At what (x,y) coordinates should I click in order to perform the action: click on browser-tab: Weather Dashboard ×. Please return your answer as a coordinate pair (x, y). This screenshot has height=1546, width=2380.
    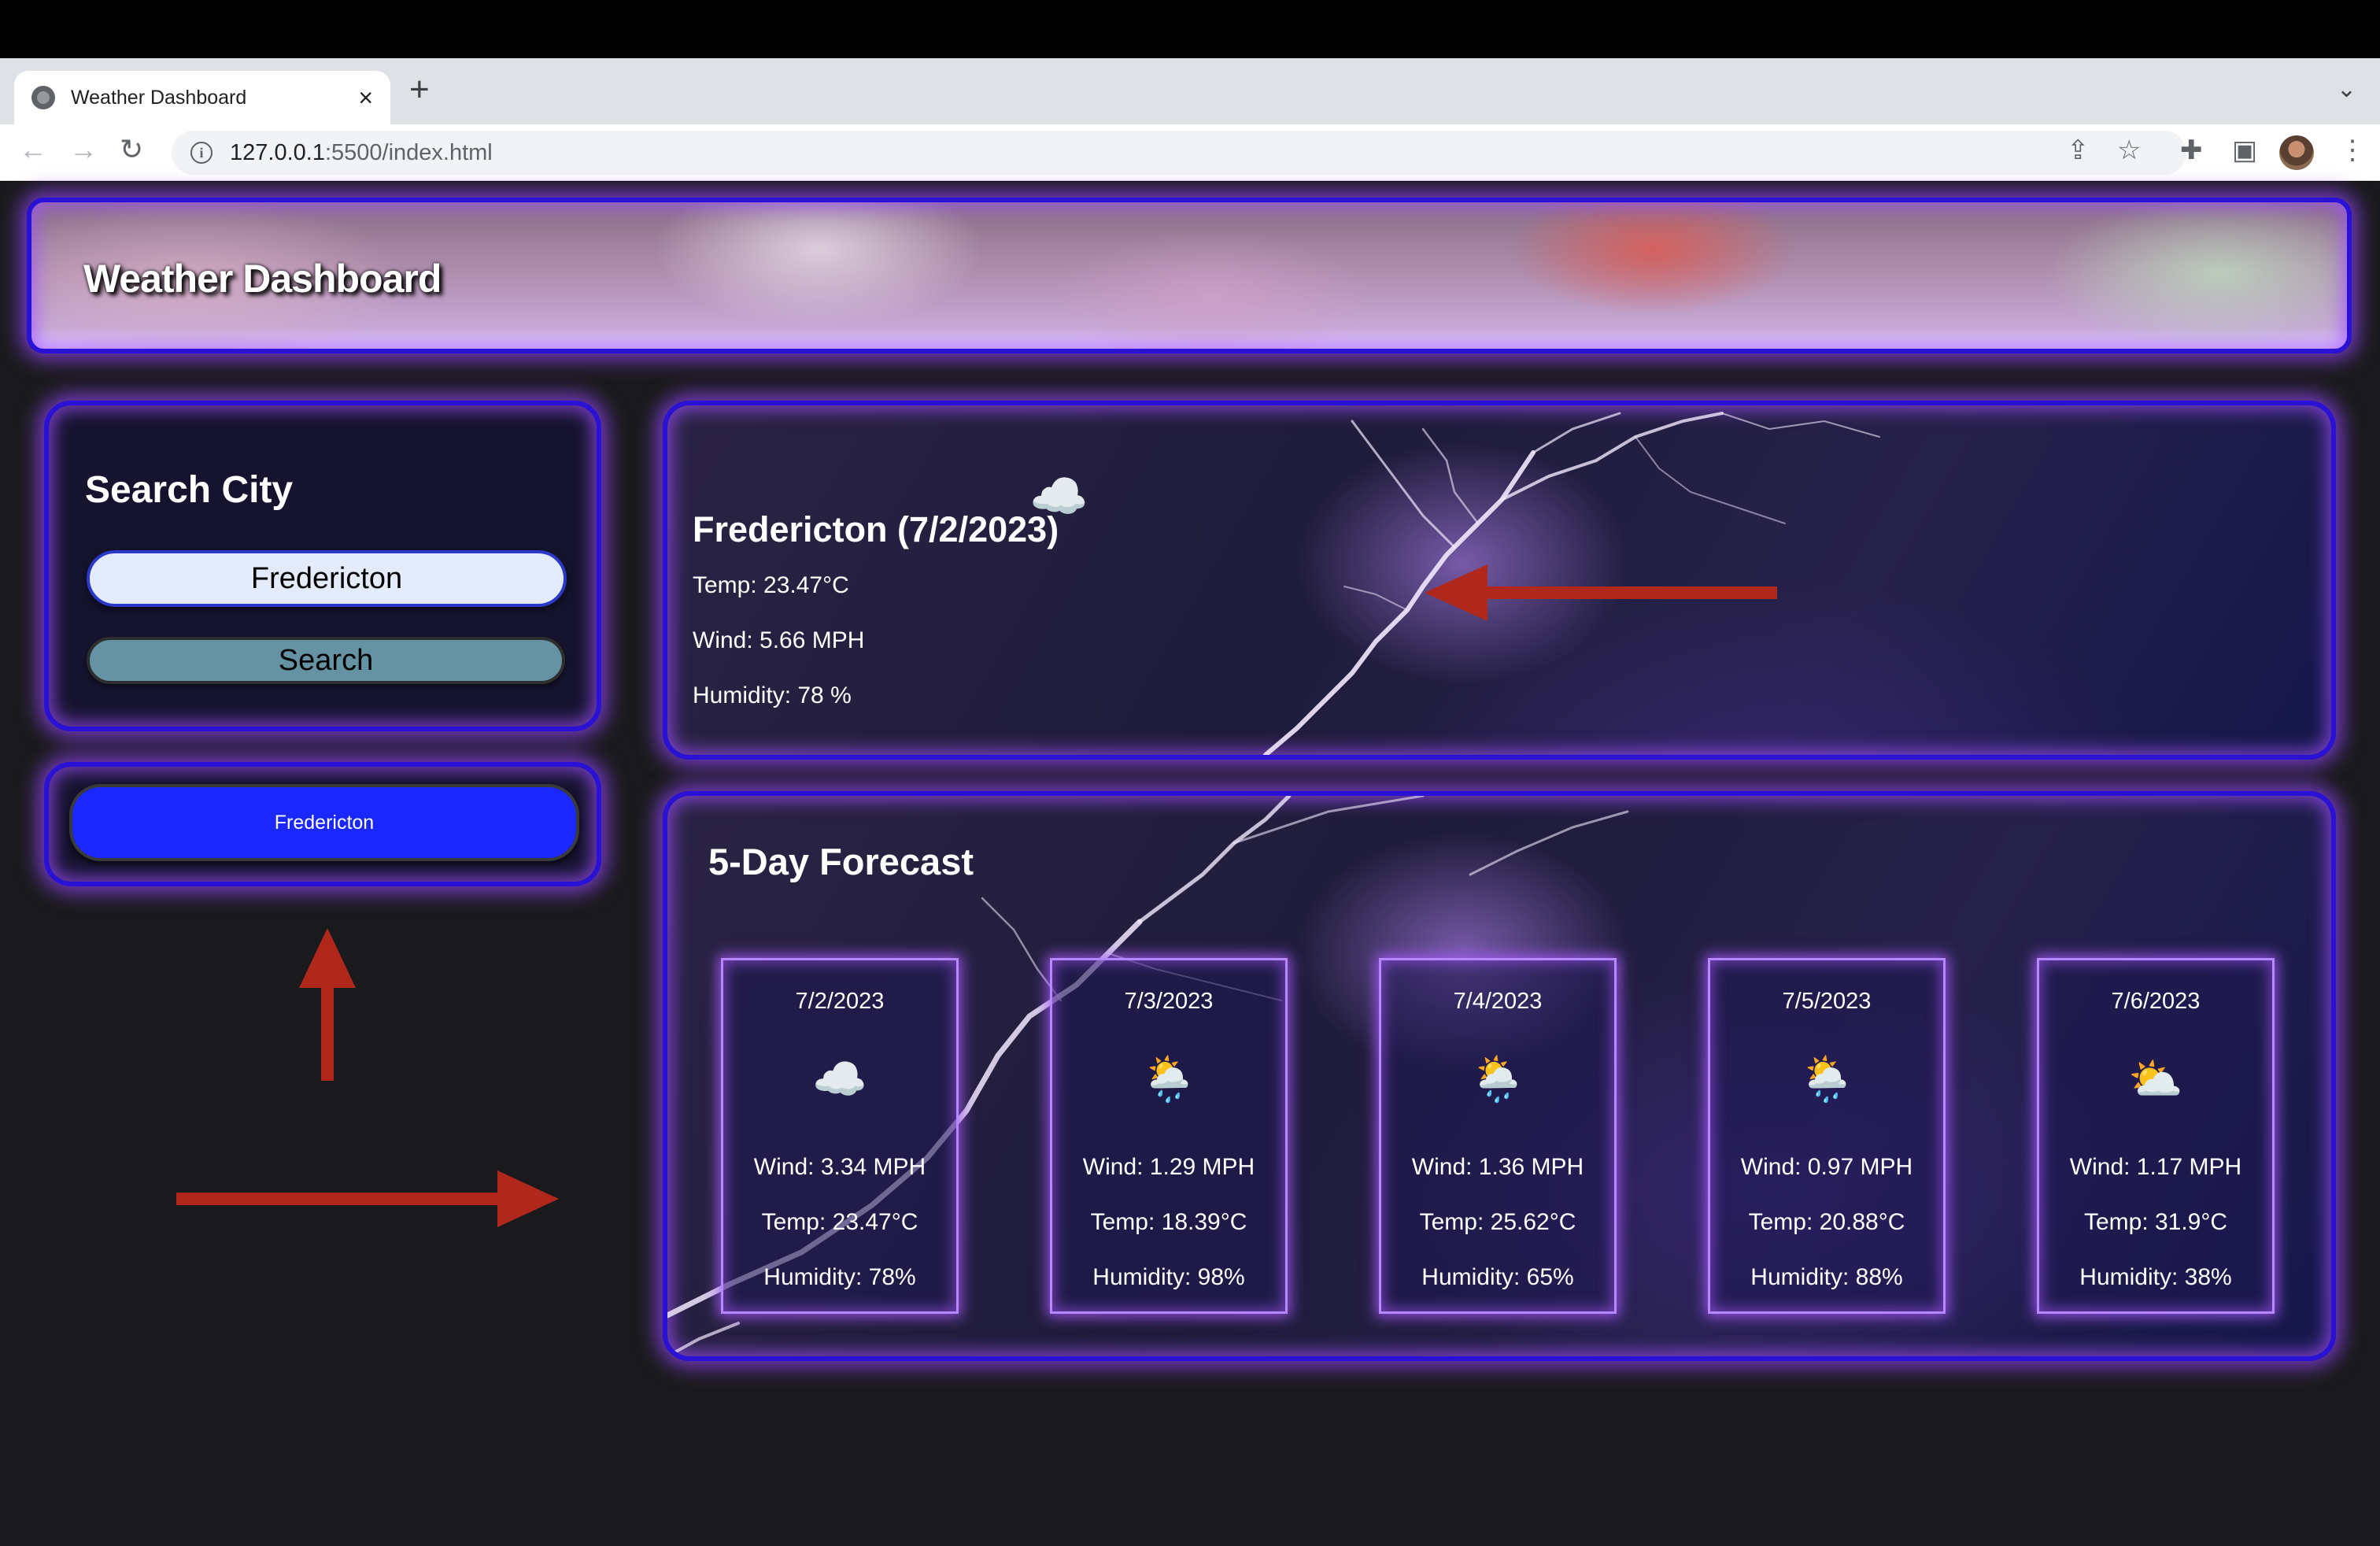
    Looking at the image, I should click on (202, 97).